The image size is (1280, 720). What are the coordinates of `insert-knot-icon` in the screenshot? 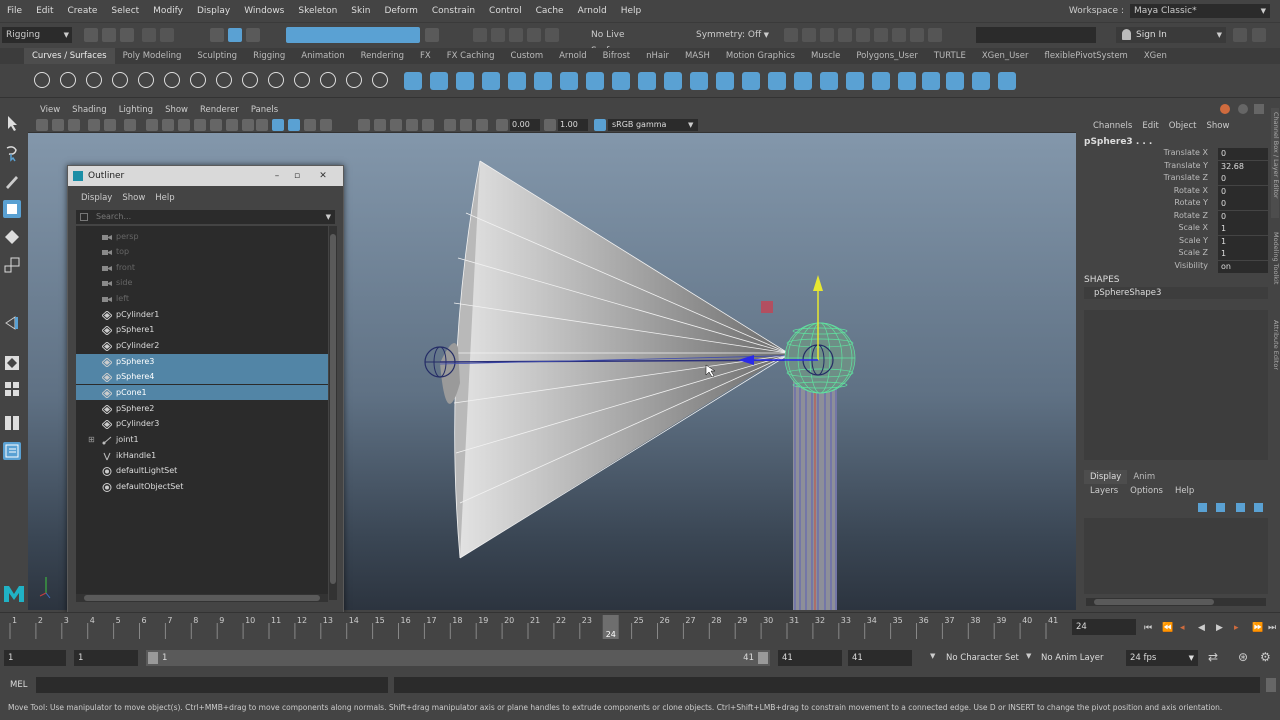 It's located at (276, 80).